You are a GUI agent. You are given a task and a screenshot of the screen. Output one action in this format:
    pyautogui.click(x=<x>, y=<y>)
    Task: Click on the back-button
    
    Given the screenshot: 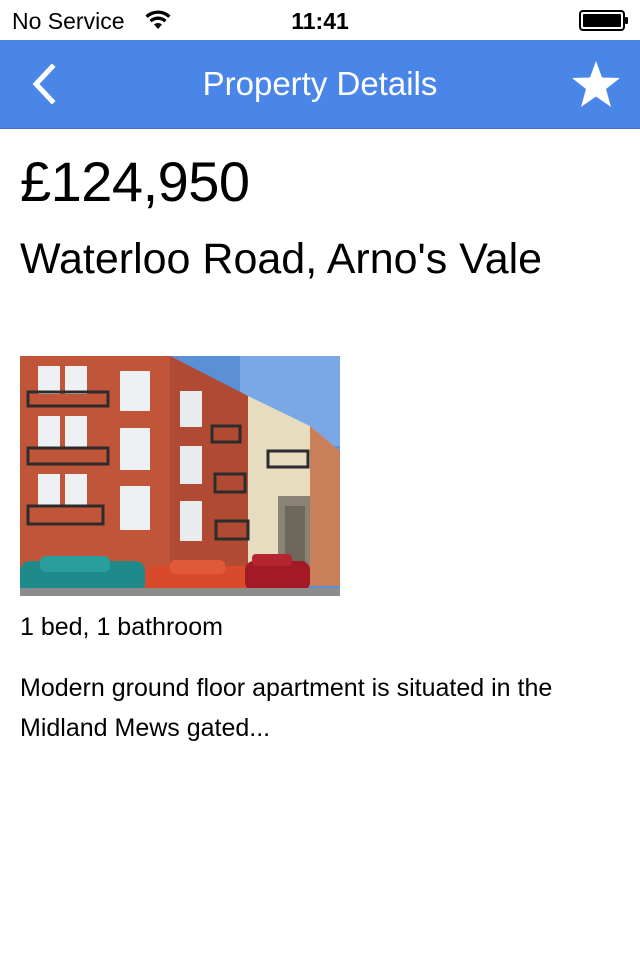 What is the action you would take?
    pyautogui.click(x=46, y=84)
    